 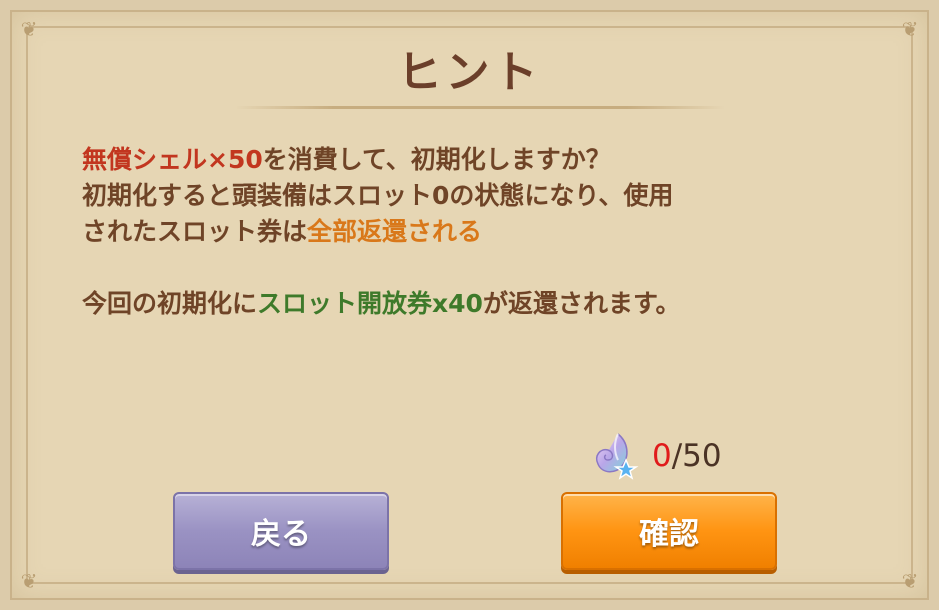 I want to click on back-button-label: 戻る, so click(x=281, y=534).